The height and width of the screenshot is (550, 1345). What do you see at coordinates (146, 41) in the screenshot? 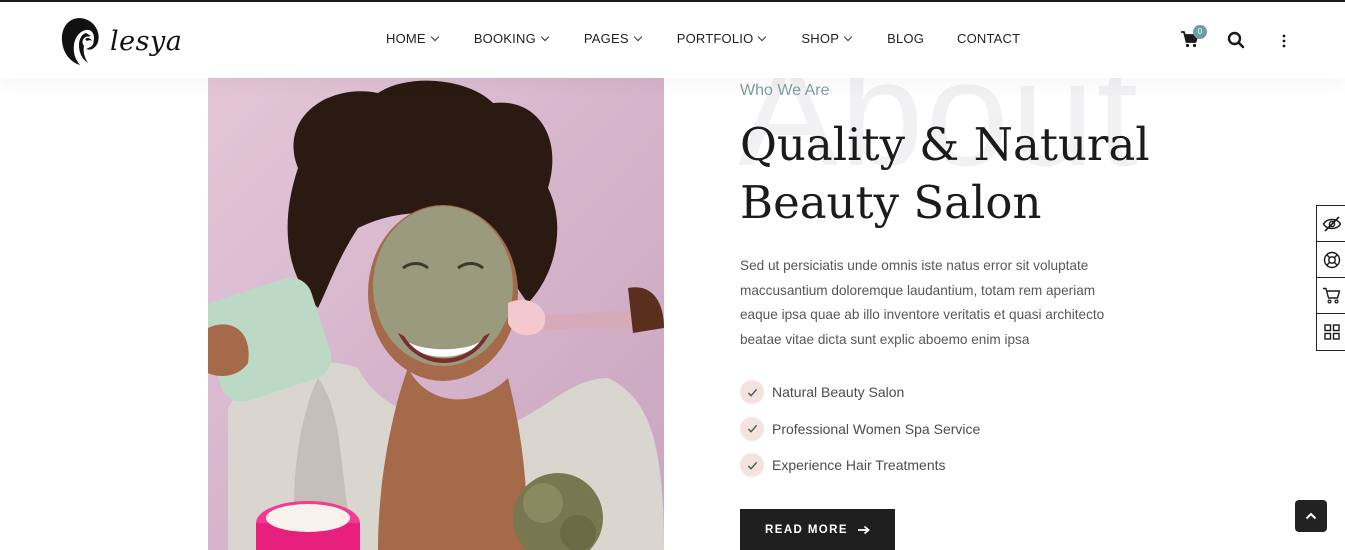
I see `brand-name: lesya` at bounding box center [146, 41].